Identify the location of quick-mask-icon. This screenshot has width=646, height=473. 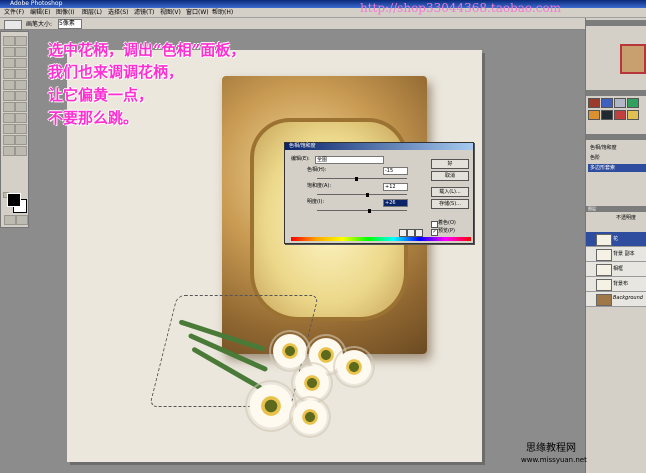
(10, 220).